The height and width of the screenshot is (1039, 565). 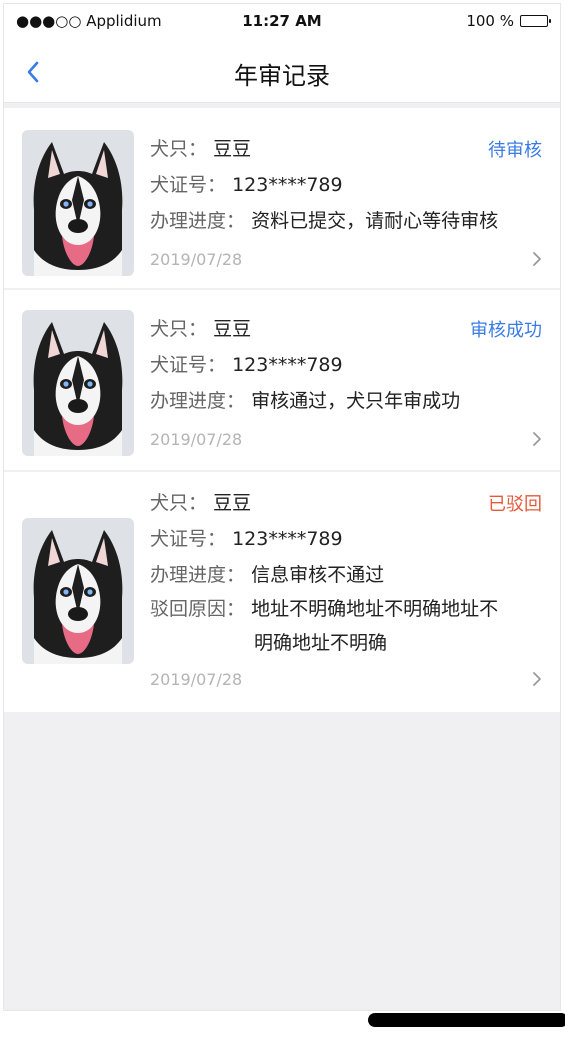 I want to click on reason-text-line2: 明确地址不明确, so click(x=321, y=643).